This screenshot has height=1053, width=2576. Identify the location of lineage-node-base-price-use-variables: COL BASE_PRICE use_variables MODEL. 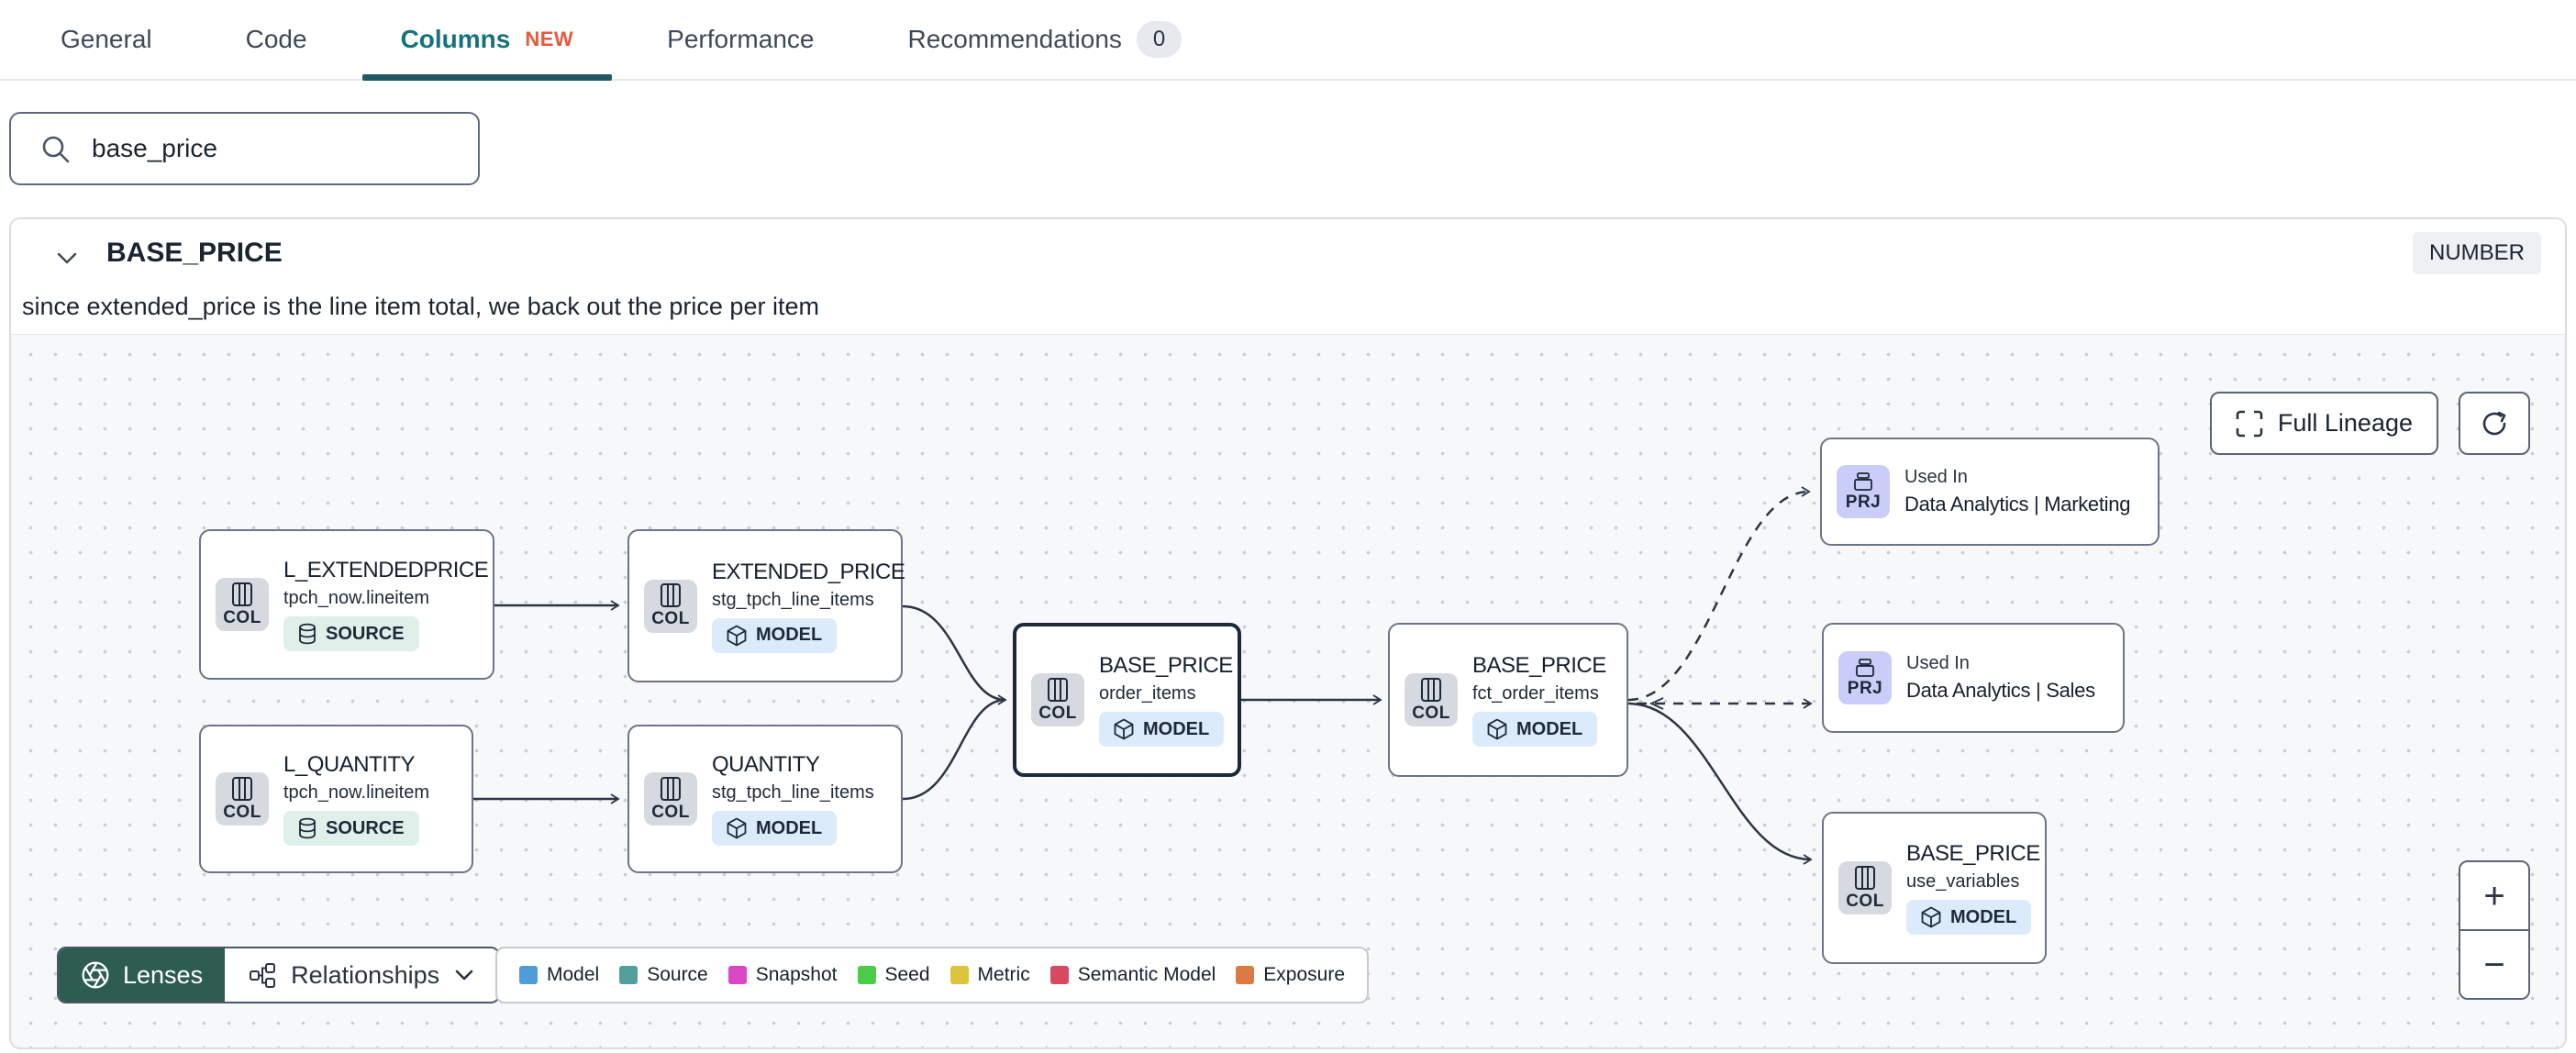
(1934, 888).